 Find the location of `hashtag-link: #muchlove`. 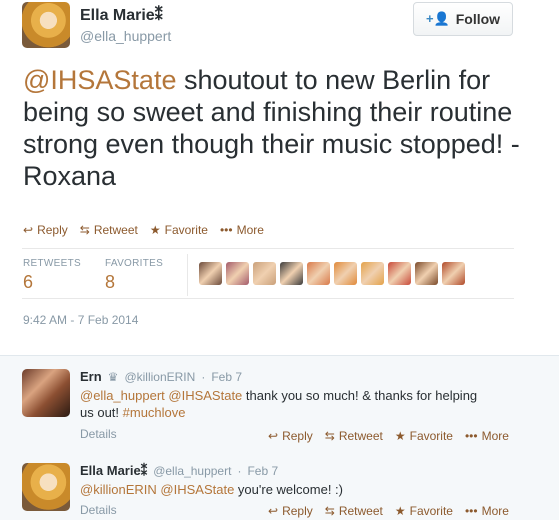

hashtag-link: #muchlove is located at coordinates (154, 412).